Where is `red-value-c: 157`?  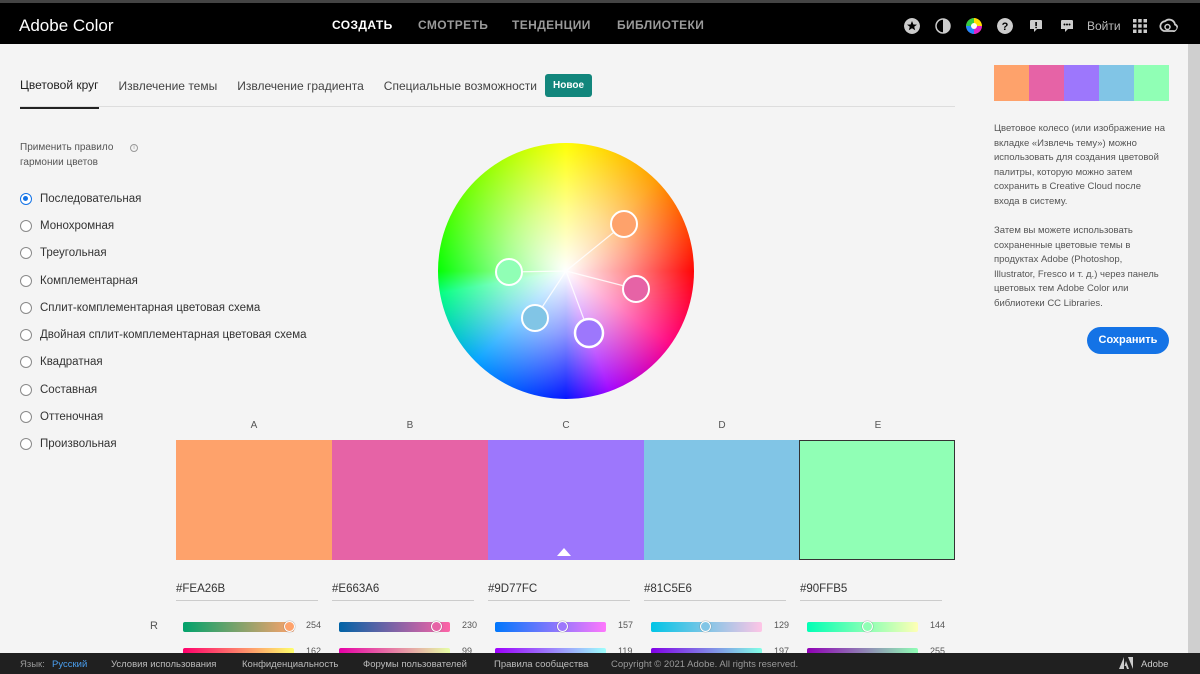
red-value-c: 157 is located at coordinates (625, 625).